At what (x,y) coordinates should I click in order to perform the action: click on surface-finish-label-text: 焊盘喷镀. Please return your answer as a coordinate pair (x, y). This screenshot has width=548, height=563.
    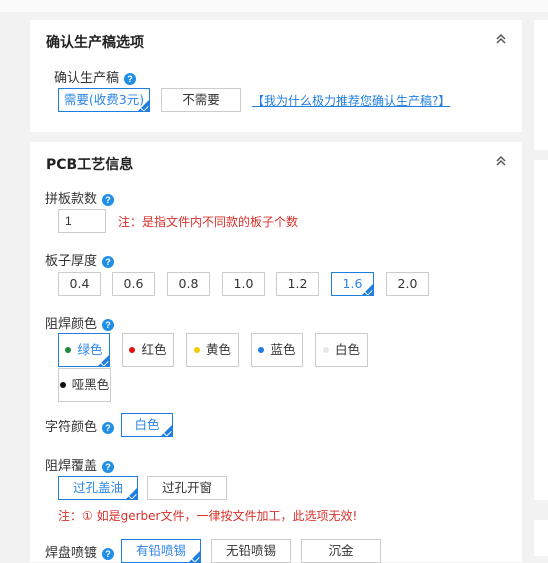
    Looking at the image, I should click on (71, 553).